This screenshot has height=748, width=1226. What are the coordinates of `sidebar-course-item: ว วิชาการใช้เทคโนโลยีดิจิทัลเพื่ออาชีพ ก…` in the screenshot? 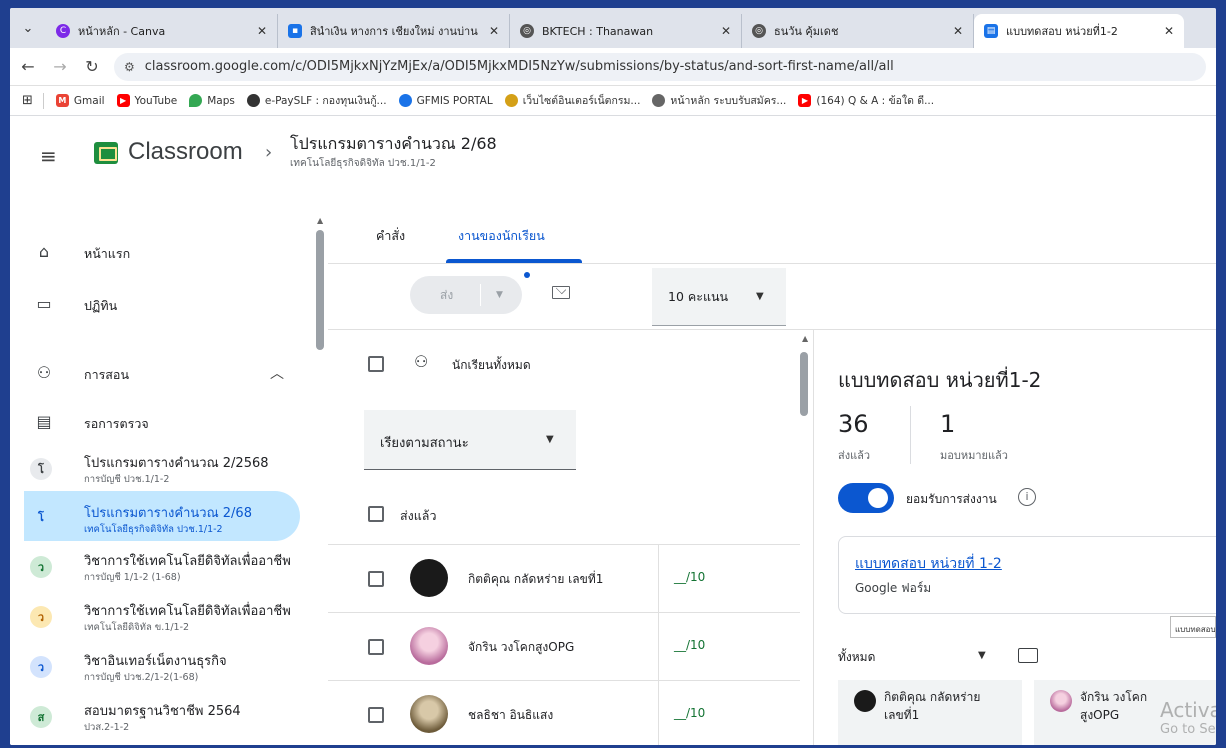 It's located at (155, 569).